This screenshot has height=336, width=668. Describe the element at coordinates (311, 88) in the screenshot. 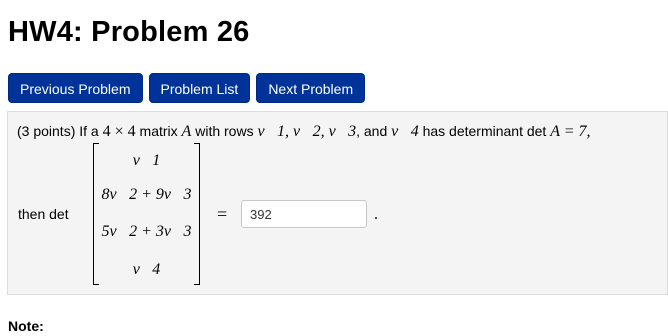

I see `next-problem-button: Next Problem` at that location.